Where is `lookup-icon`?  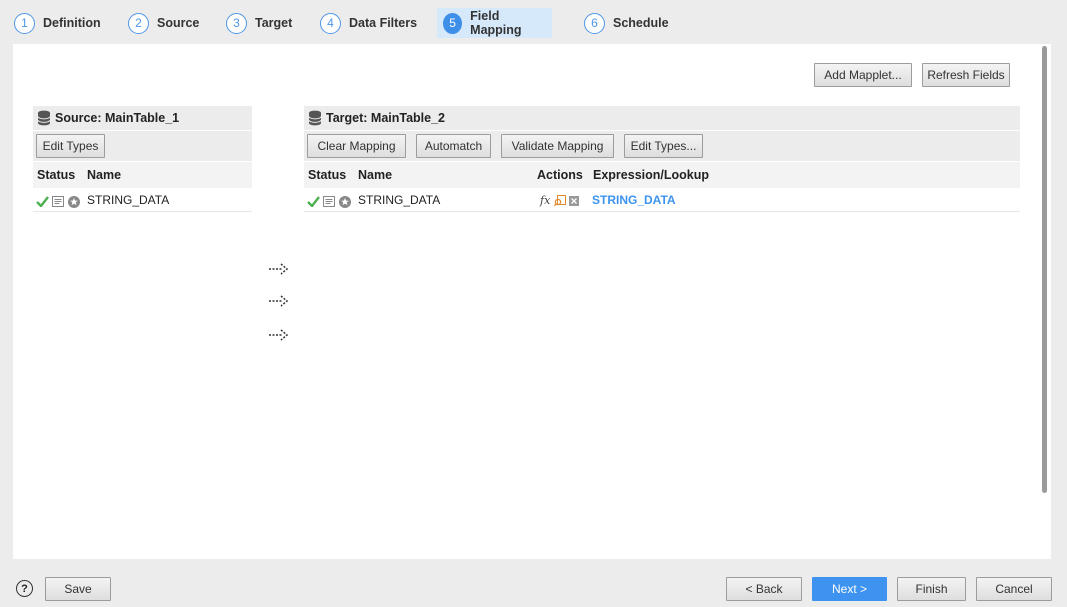 lookup-icon is located at coordinates (559, 200).